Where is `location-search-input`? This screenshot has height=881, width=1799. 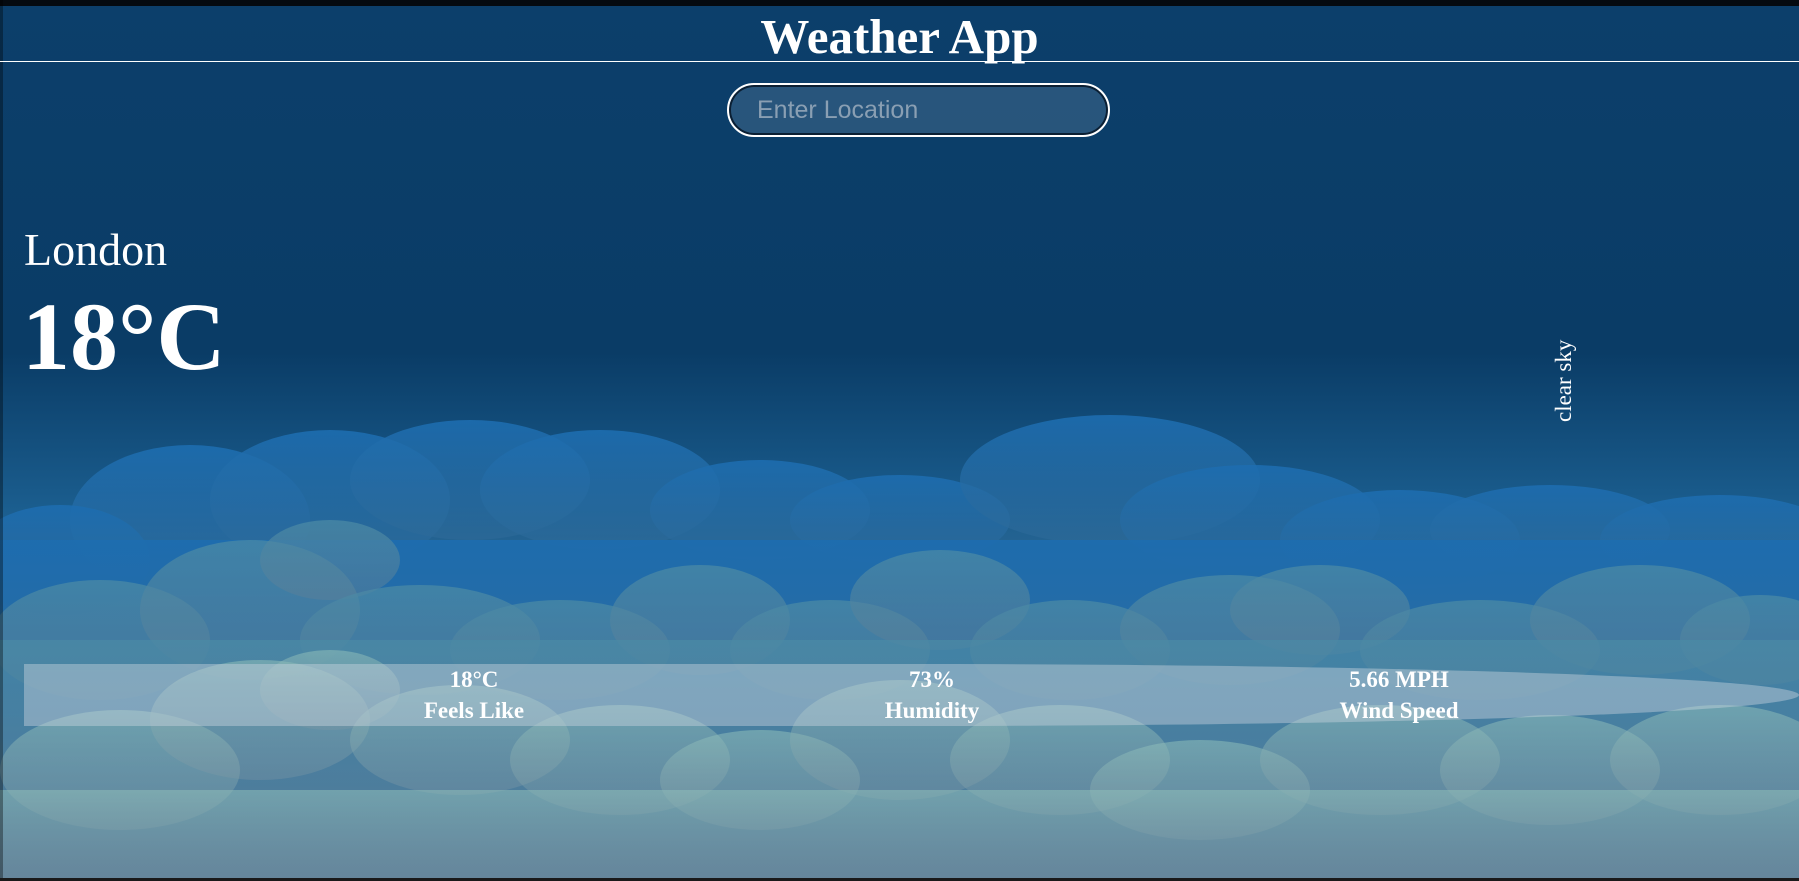 location-search-input is located at coordinates (918, 110).